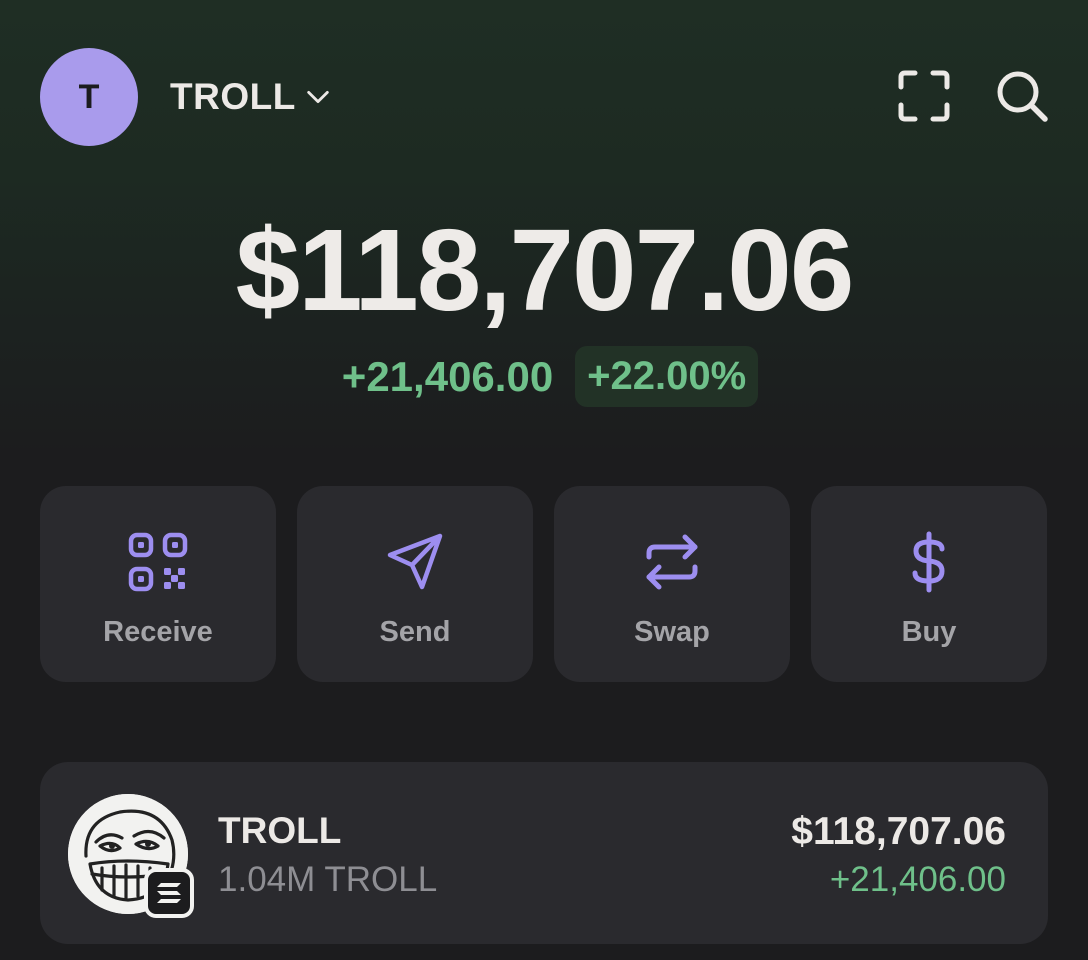 This screenshot has height=960, width=1088. I want to click on dollar-icon, so click(928, 562).